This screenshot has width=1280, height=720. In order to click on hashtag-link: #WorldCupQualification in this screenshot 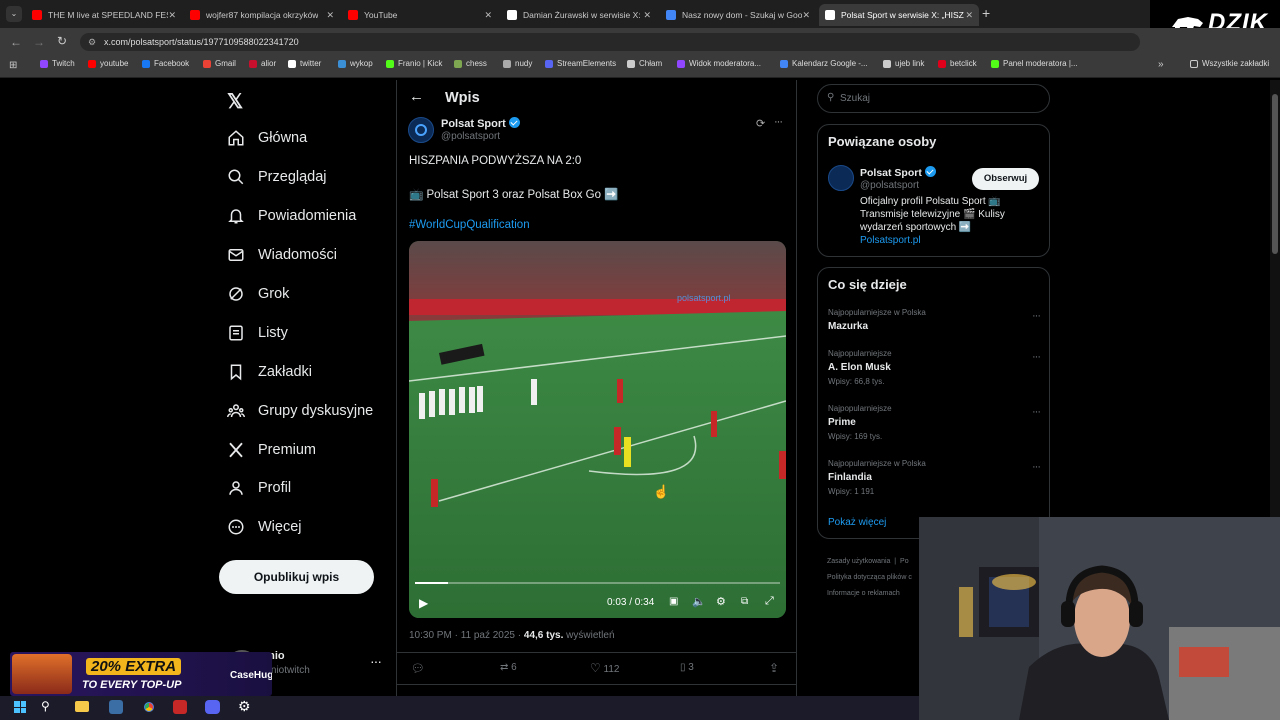, I will do `click(469, 225)`.